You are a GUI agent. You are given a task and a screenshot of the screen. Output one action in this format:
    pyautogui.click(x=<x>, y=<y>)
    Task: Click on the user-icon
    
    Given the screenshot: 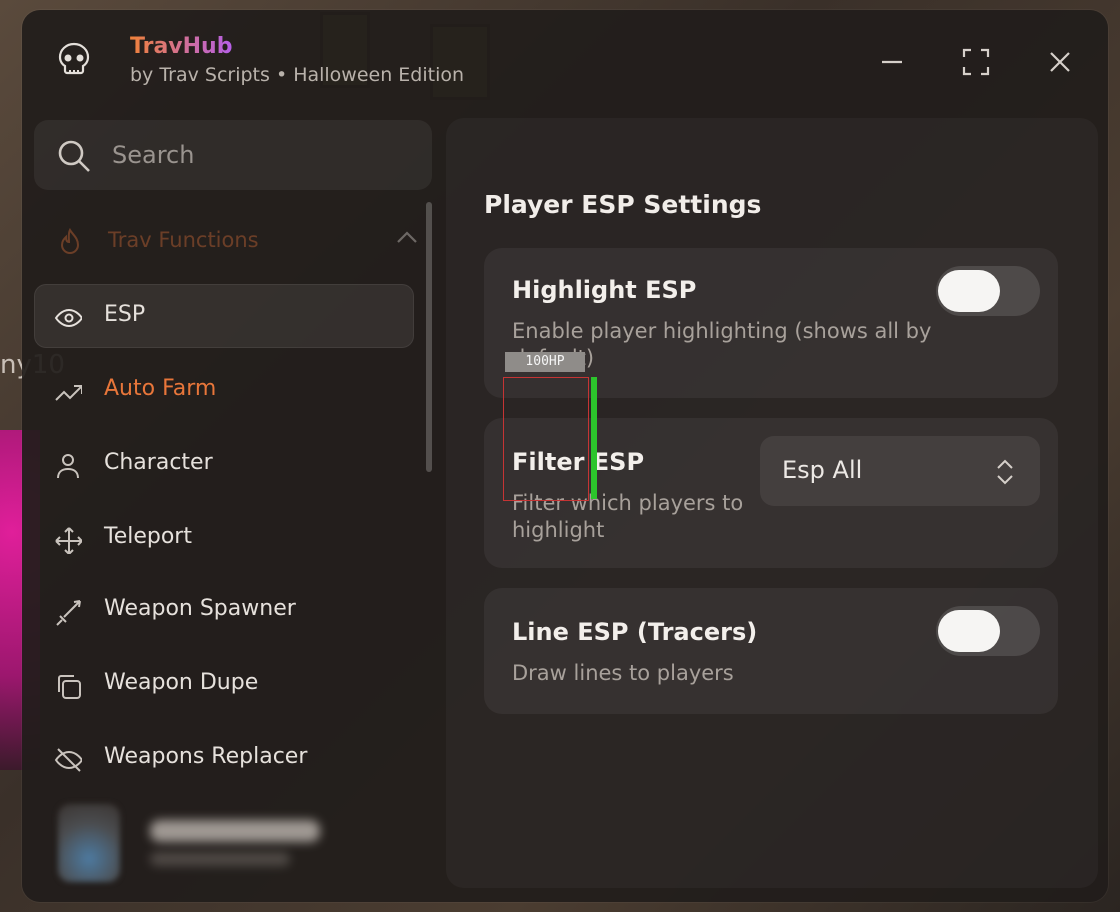 What is the action you would take?
    pyautogui.click(x=68, y=466)
    